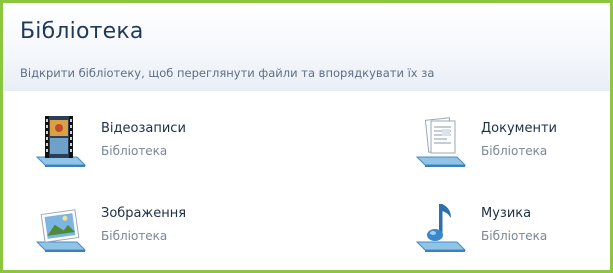  I want to click on library-item-name: Зображення, so click(144, 213).